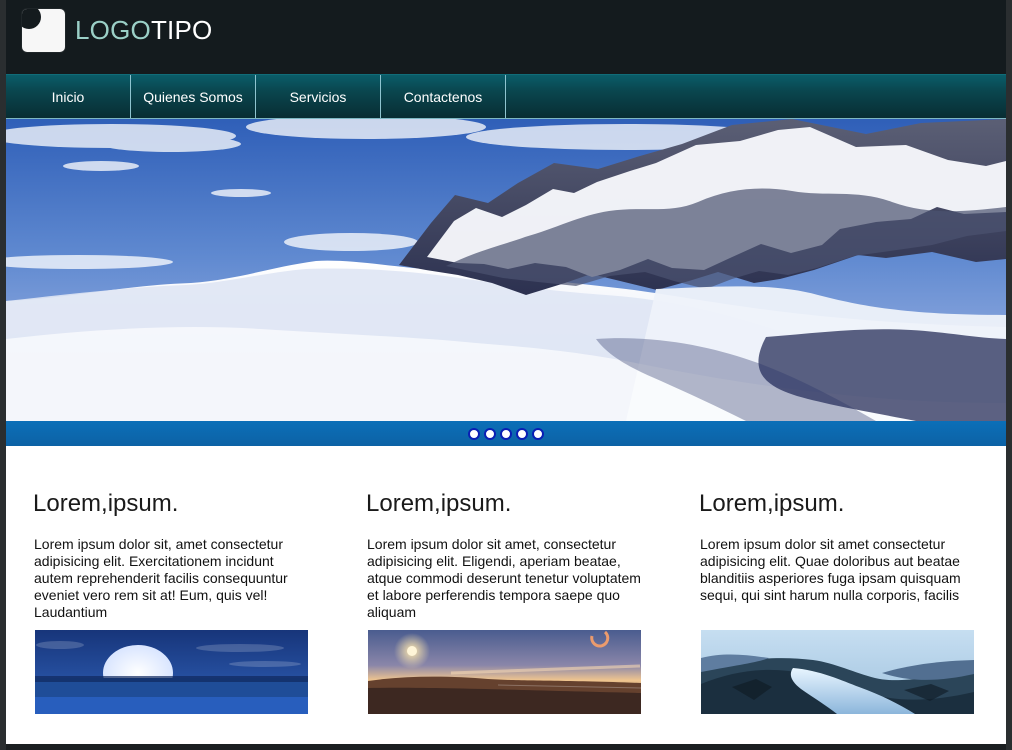  What do you see at coordinates (443, 96) in the screenshot?
I see `nav-item-contactenos: Contactenos` at bounding box center [443, 96].